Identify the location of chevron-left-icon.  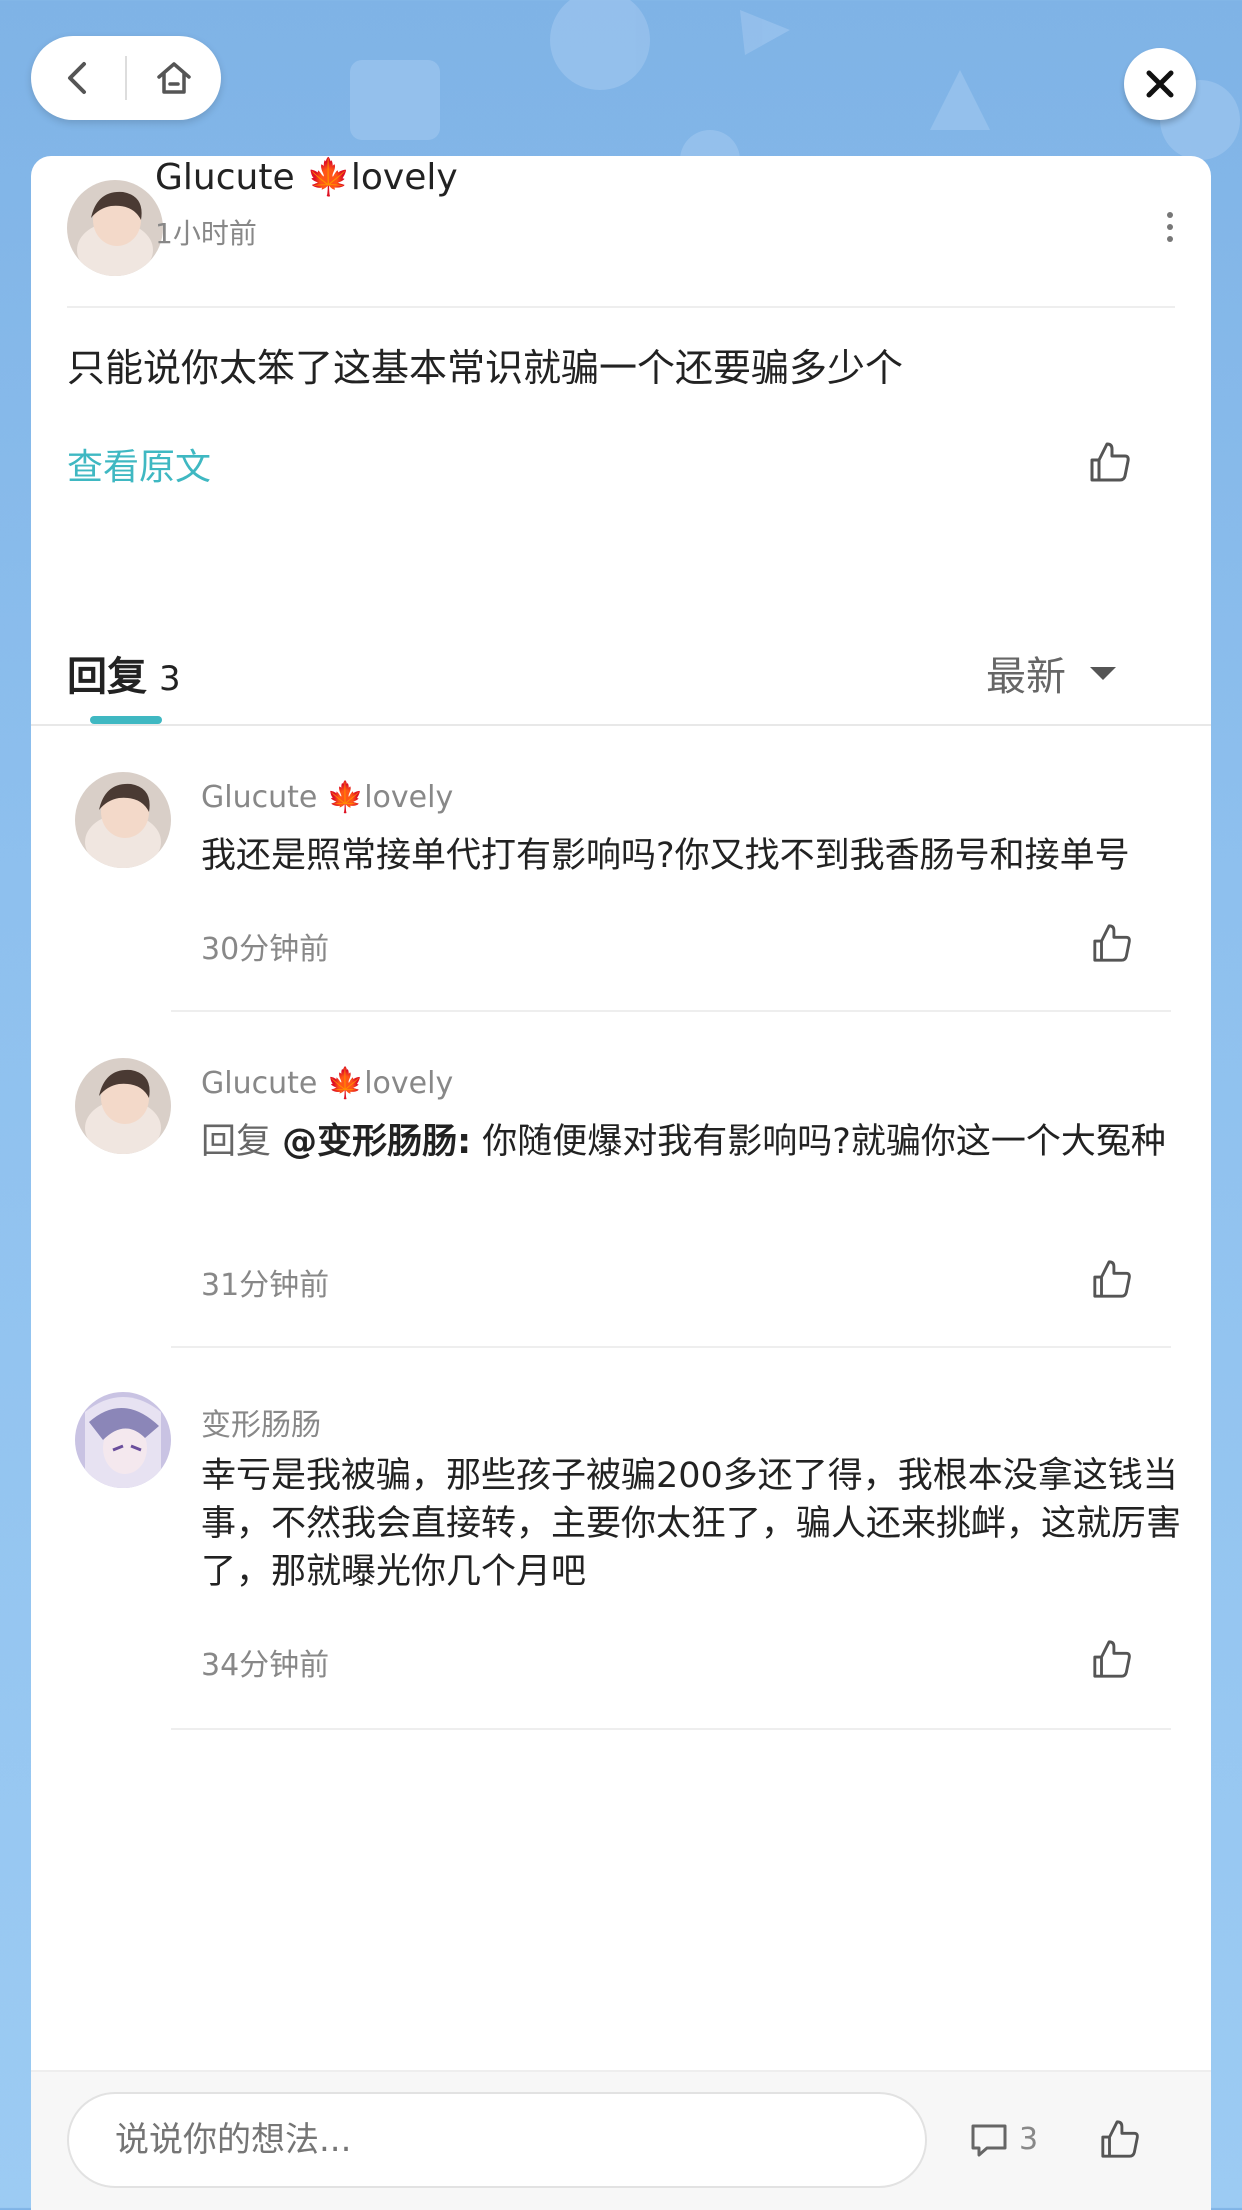
(77, 78).